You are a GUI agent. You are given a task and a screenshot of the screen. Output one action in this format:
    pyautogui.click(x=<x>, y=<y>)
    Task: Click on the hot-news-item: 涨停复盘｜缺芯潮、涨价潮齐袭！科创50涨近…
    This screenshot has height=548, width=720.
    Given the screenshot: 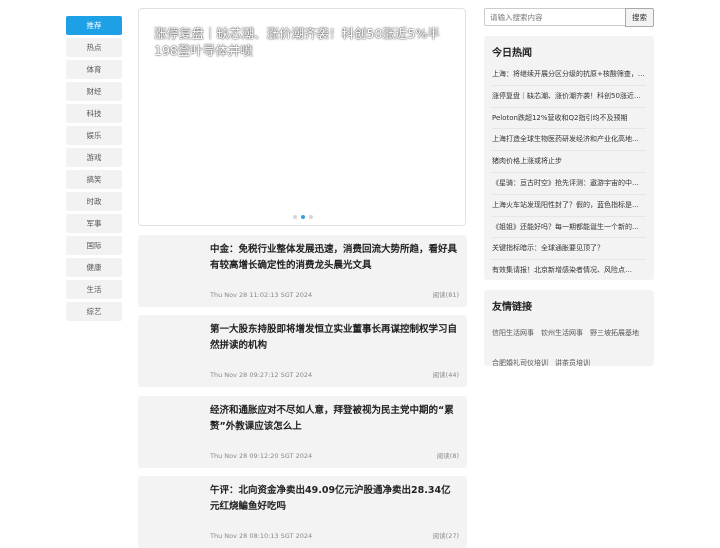 What is the action you would take?
    pyautogui.click(x=569, y=97)
    